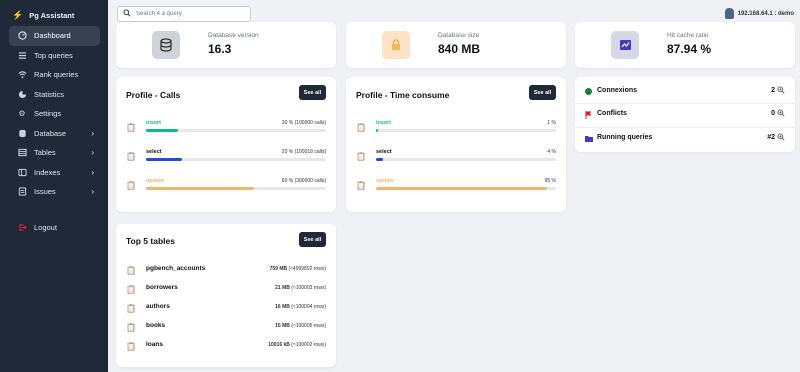 The image size is (800, 372). Describe the element at coordinates (226, 292) in the screenshot. I see `table-row: 📋 borrowers 21 MB (≈100003 rows)` at that location.